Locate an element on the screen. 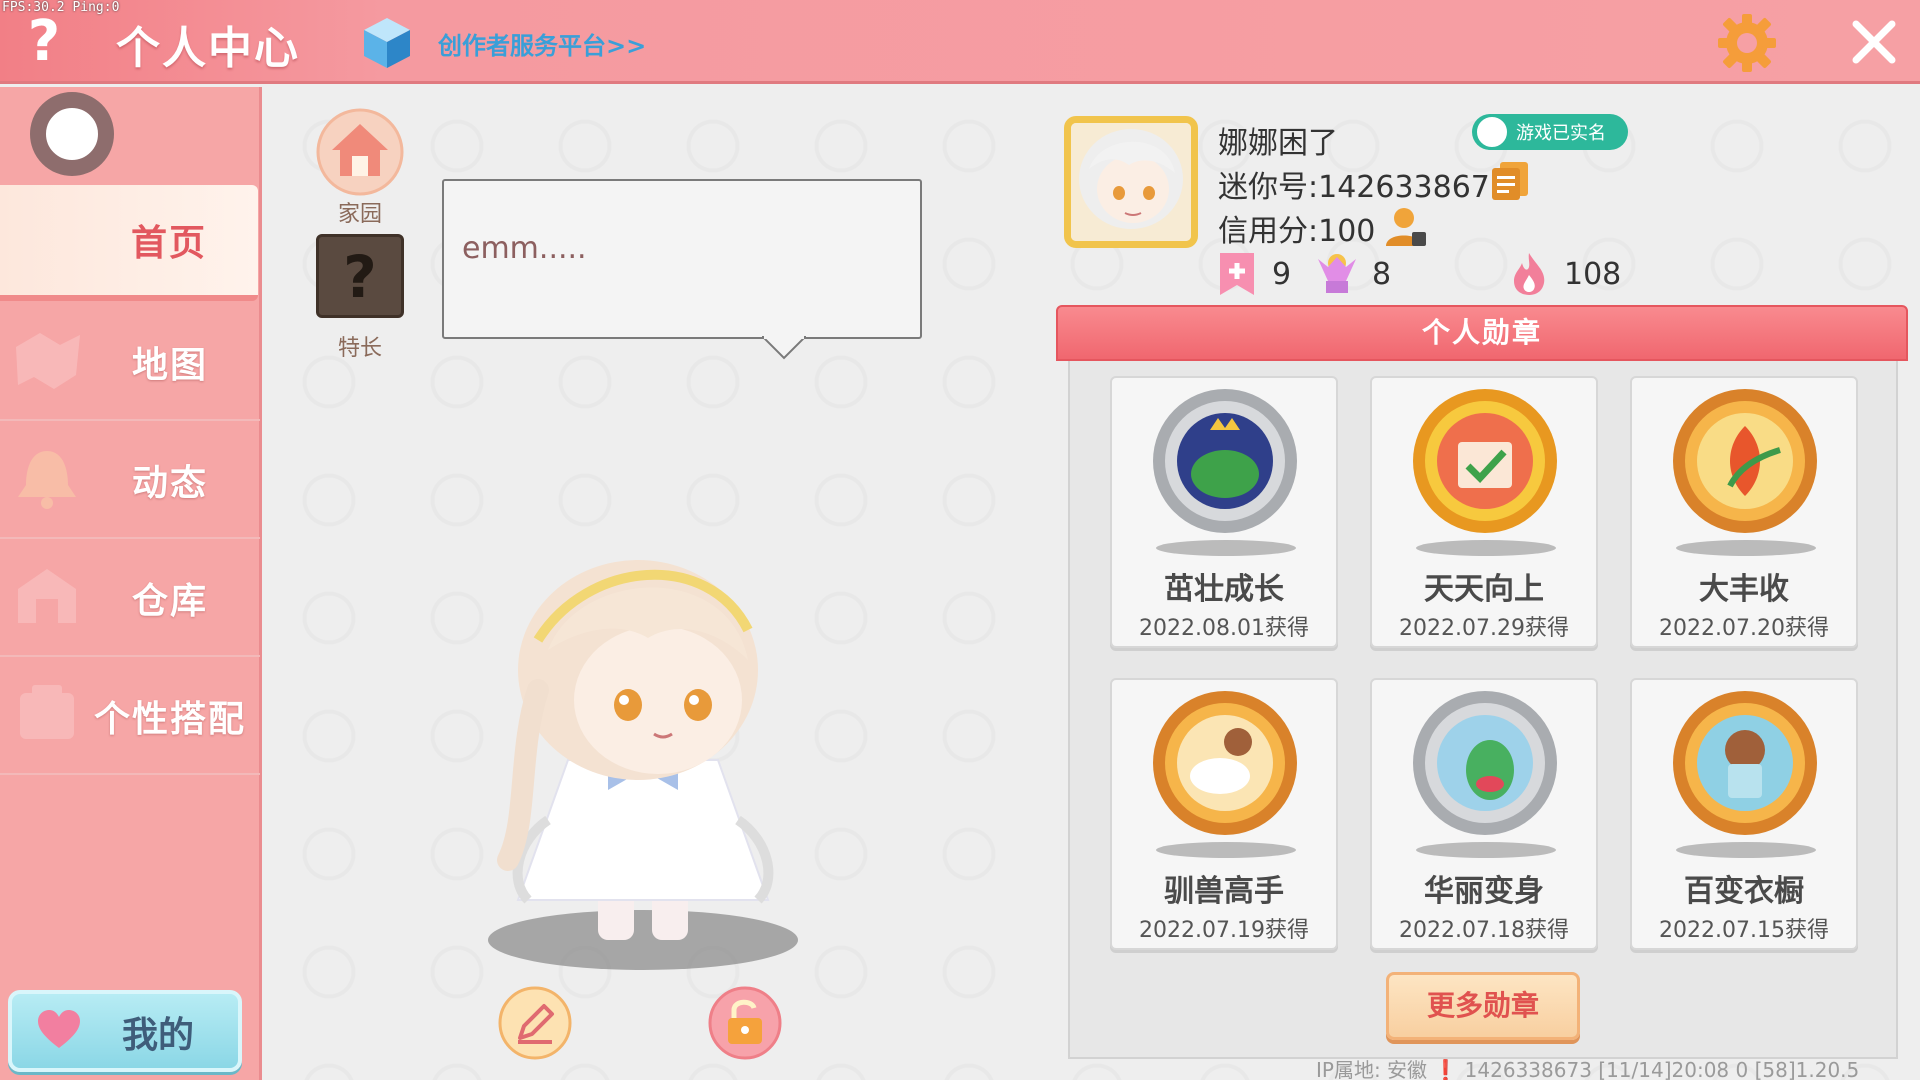 The height and width of the screenshot is (1080, 1920). medal-date: 2022.07.15获得 is located at coordinates (1744, 930).